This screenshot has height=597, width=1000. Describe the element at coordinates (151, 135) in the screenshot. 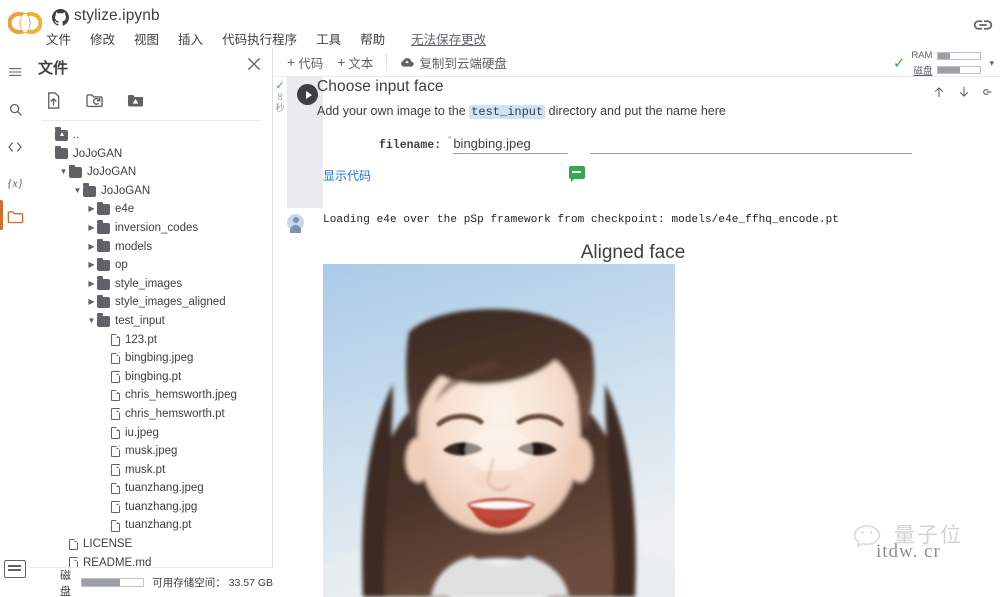

I see `file-tree-folder: ..` at that location.